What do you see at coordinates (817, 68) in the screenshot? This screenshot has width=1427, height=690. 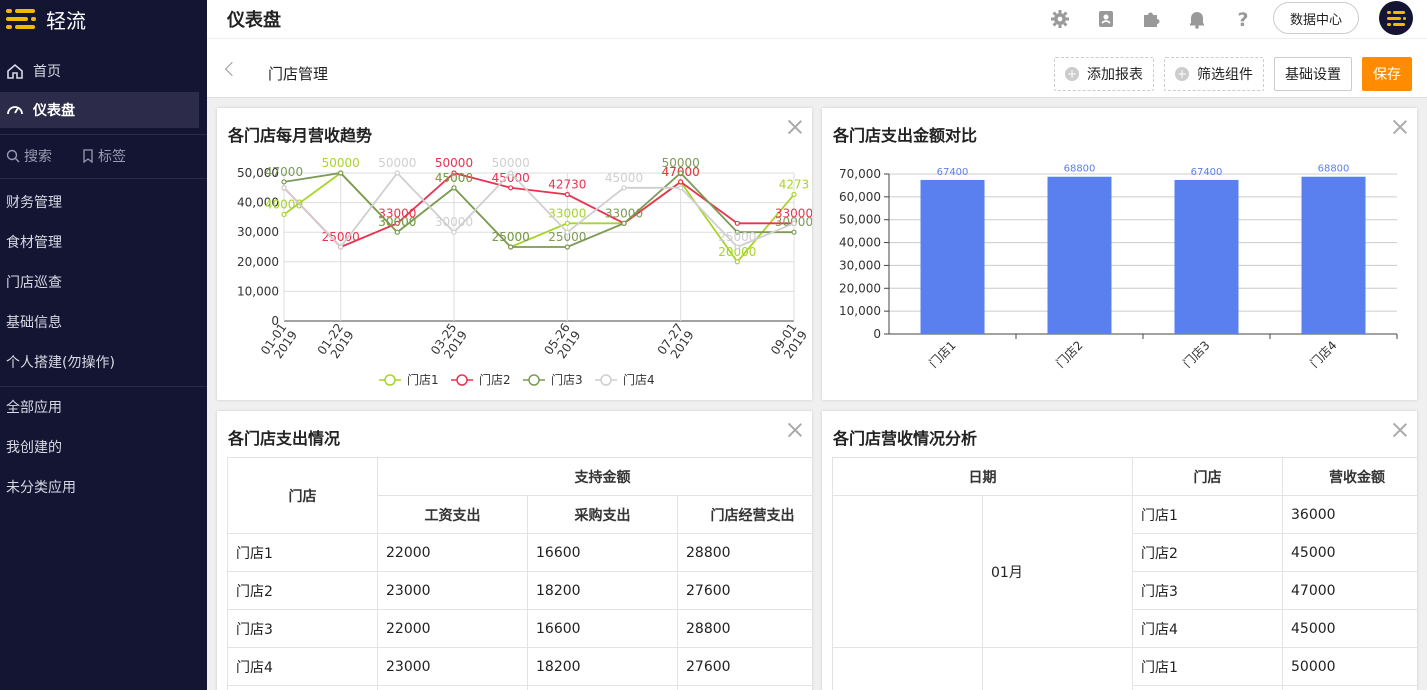 I see `sub-bar: 门店管理 + 添加报表 + 筛选组件 基础设置 保存` at bounding box center [817, 68].